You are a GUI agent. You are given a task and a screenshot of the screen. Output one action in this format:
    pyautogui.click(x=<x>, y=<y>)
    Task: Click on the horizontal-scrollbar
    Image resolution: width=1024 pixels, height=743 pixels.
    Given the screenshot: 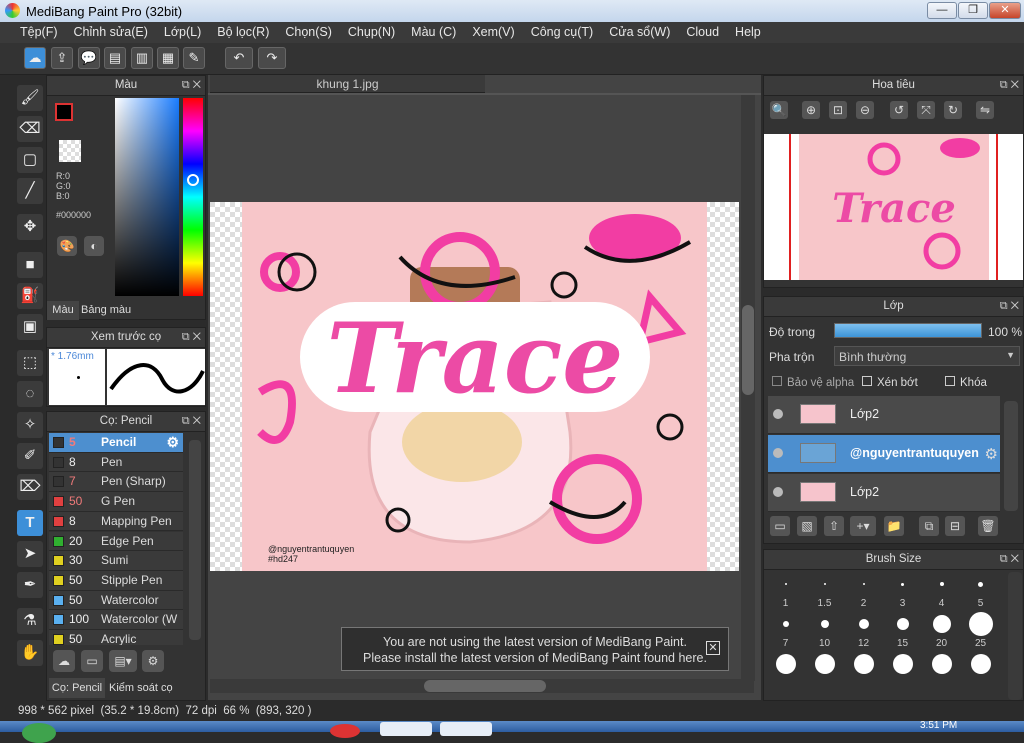 What is the action you would take?
    pyautogui.click(x=482, y=686)
    